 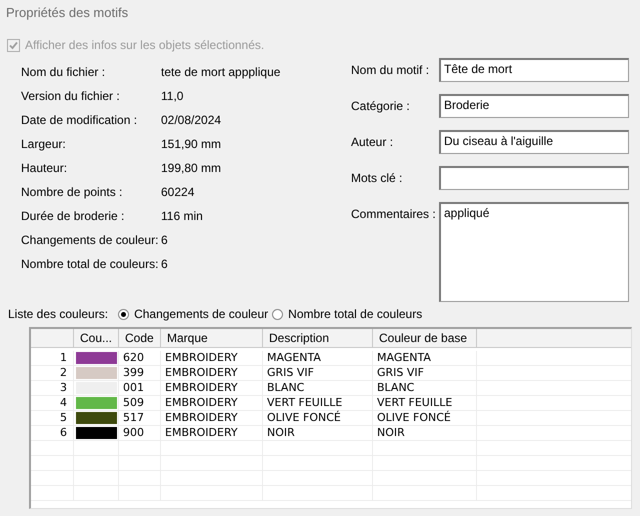 What do you see at coordinates (191, 168) in the screenshot?
I see `info-value: 199,80 mm` at bounding box center [191, 168].